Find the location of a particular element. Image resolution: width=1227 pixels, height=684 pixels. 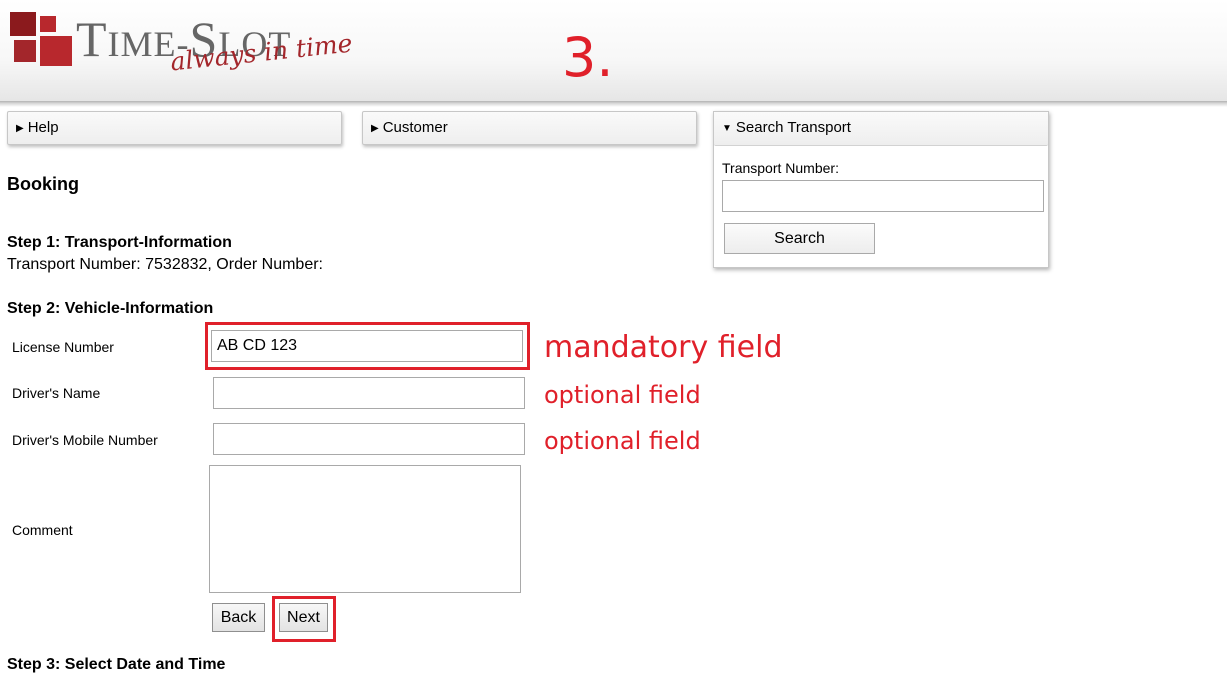

page-title: Booking is located at coordinates (43, 184).